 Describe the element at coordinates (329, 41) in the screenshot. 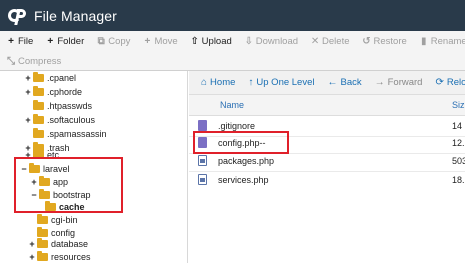

I see `delete-button: ✕ Delete` at that location.